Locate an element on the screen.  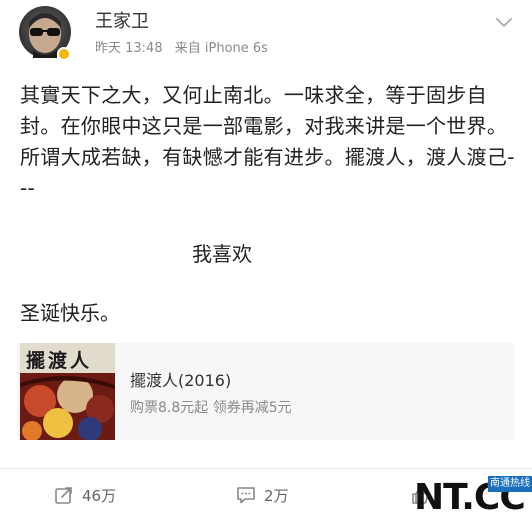
poster-title: 擺渡人 is located at coordinates (59, 361).